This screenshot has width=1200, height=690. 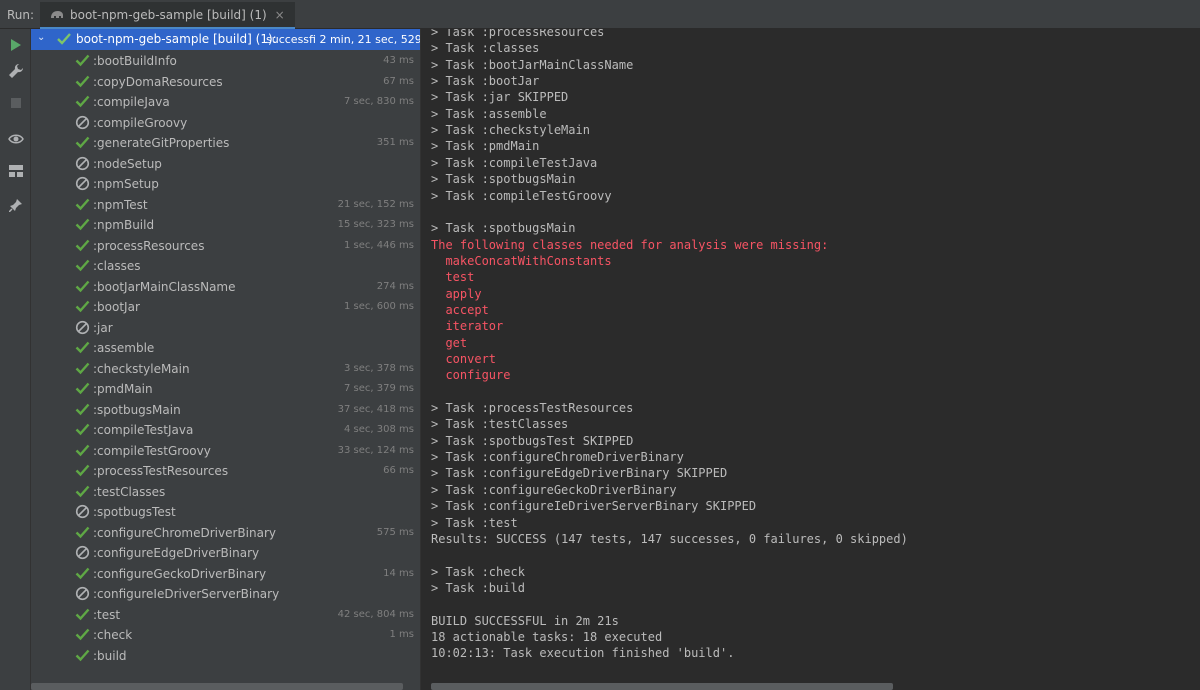 What do you see at coordinates (41, 37) in the screenshot?
I see `chevron-down-icon: ⌄` at bounding box center [41, 37].